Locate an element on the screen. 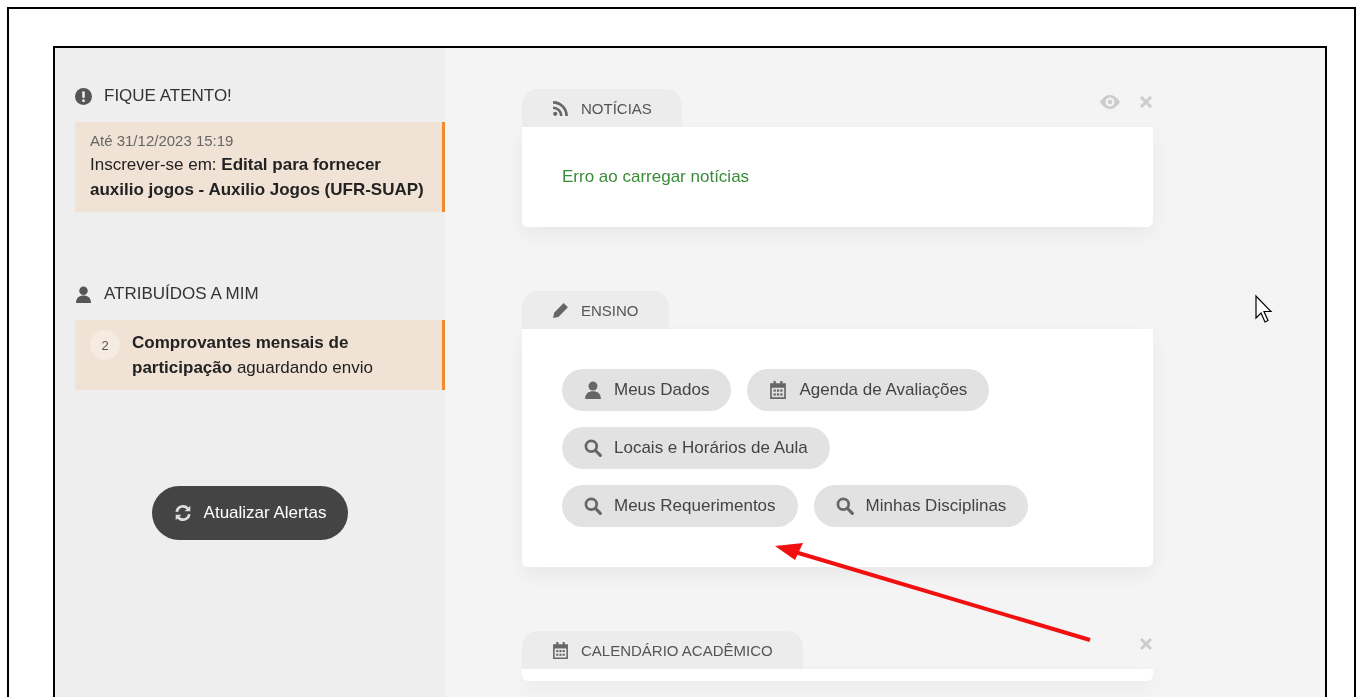 This screenshot has width=1363, height=697. task-card: 2 Comprovantes mensais de participação aguardando envio is located at coordinates (260, 355).